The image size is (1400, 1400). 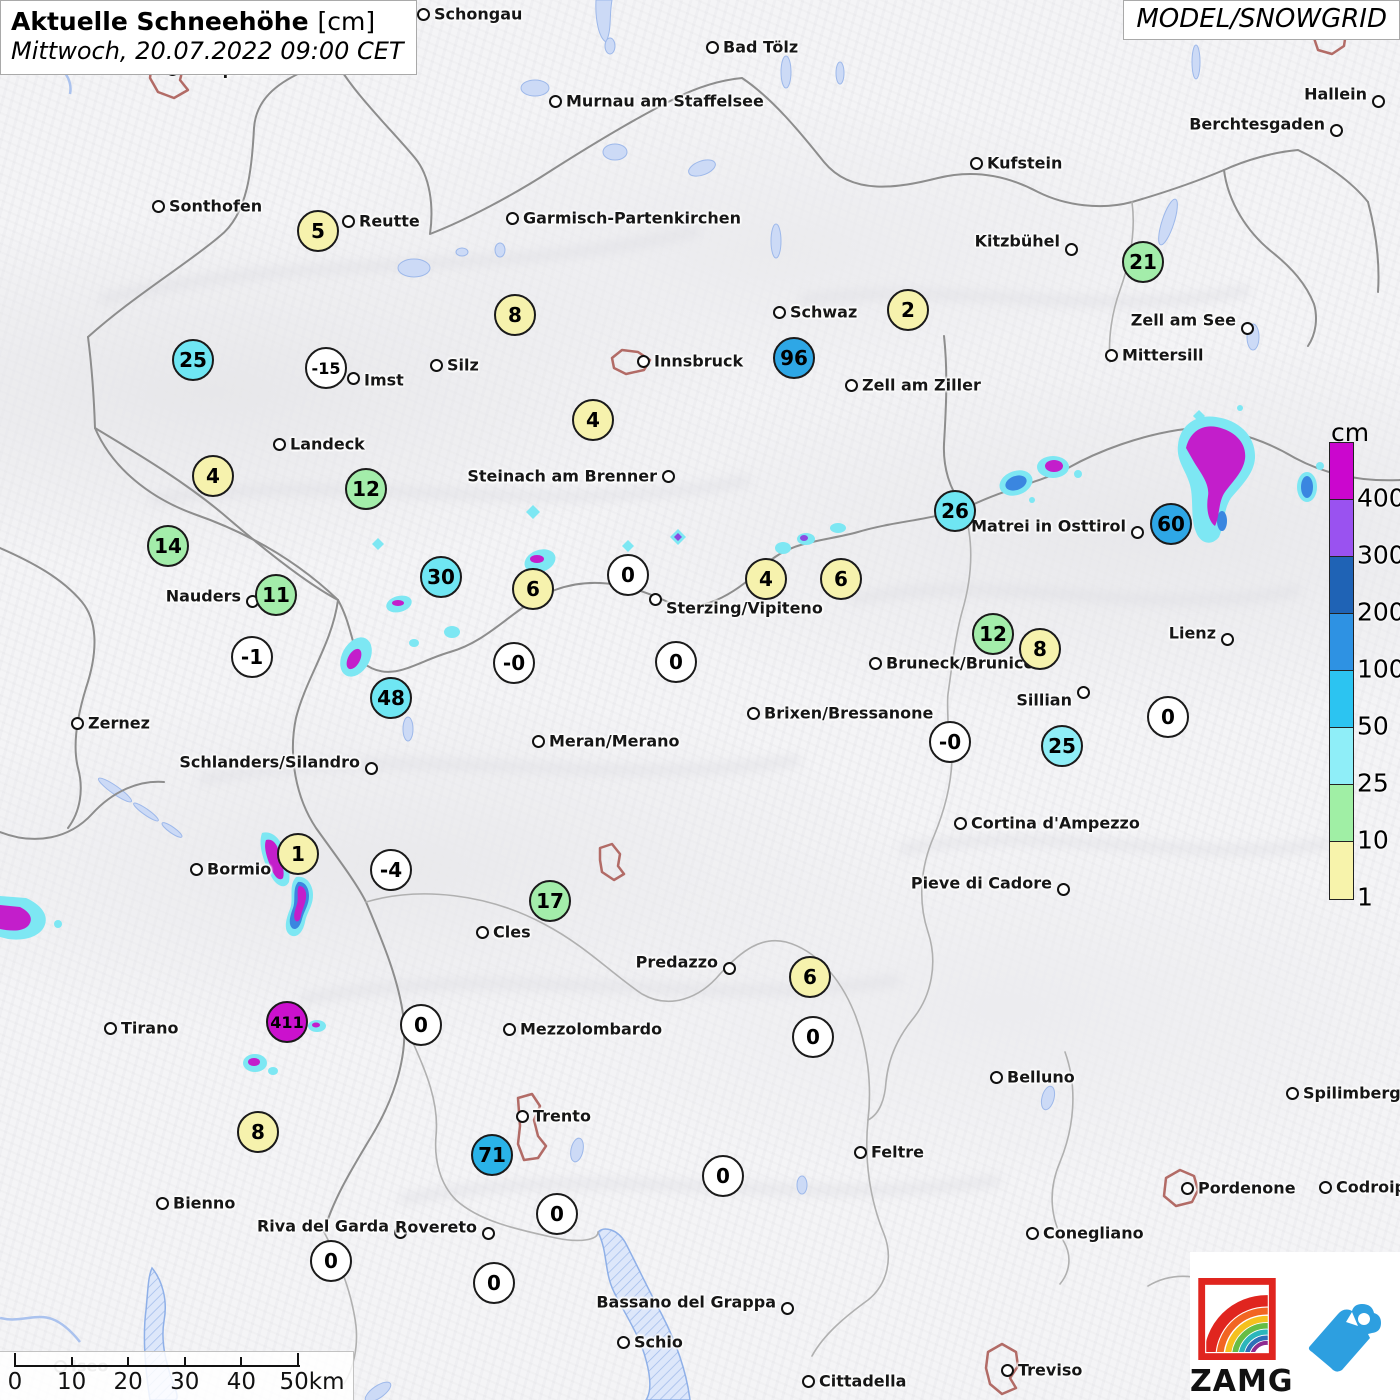 What do you see at coordinates (1055, 823) in the screenshot?
I see `city-label: Cortina d'Ampezzo` at bounding box center [1055, 823].